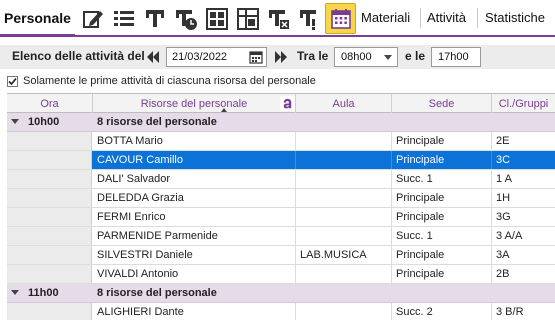  I want to click on tab-materiali: Materiali, so click(385, 17).